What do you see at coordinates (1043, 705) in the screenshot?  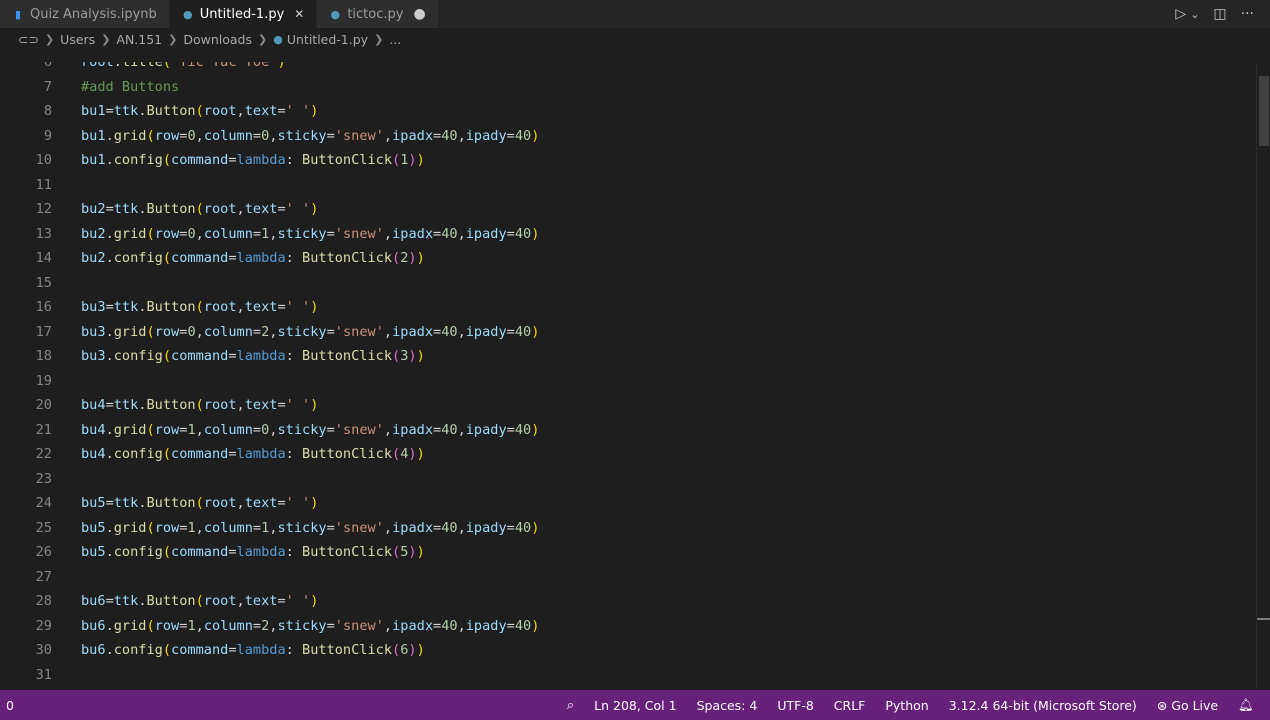 I see `python-interpreter: 3.12.4 64-bit (Microsoft Store)` at bounding box center [1043, 705].